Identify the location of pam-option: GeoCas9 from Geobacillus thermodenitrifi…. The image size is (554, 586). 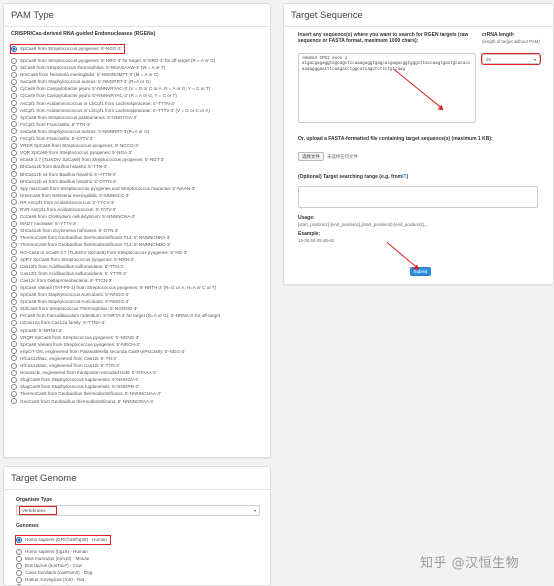
(137, 401).